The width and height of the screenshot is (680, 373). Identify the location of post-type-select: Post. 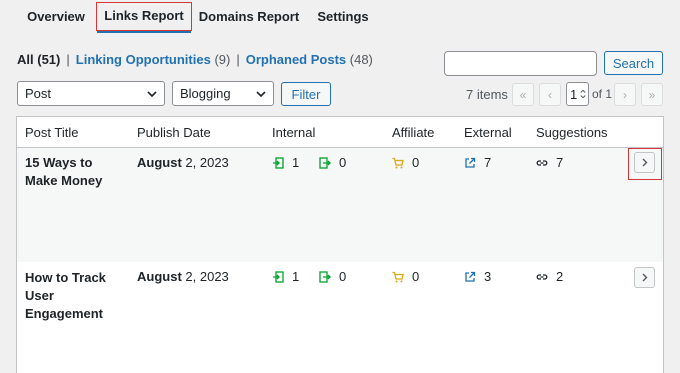
(91, 93).